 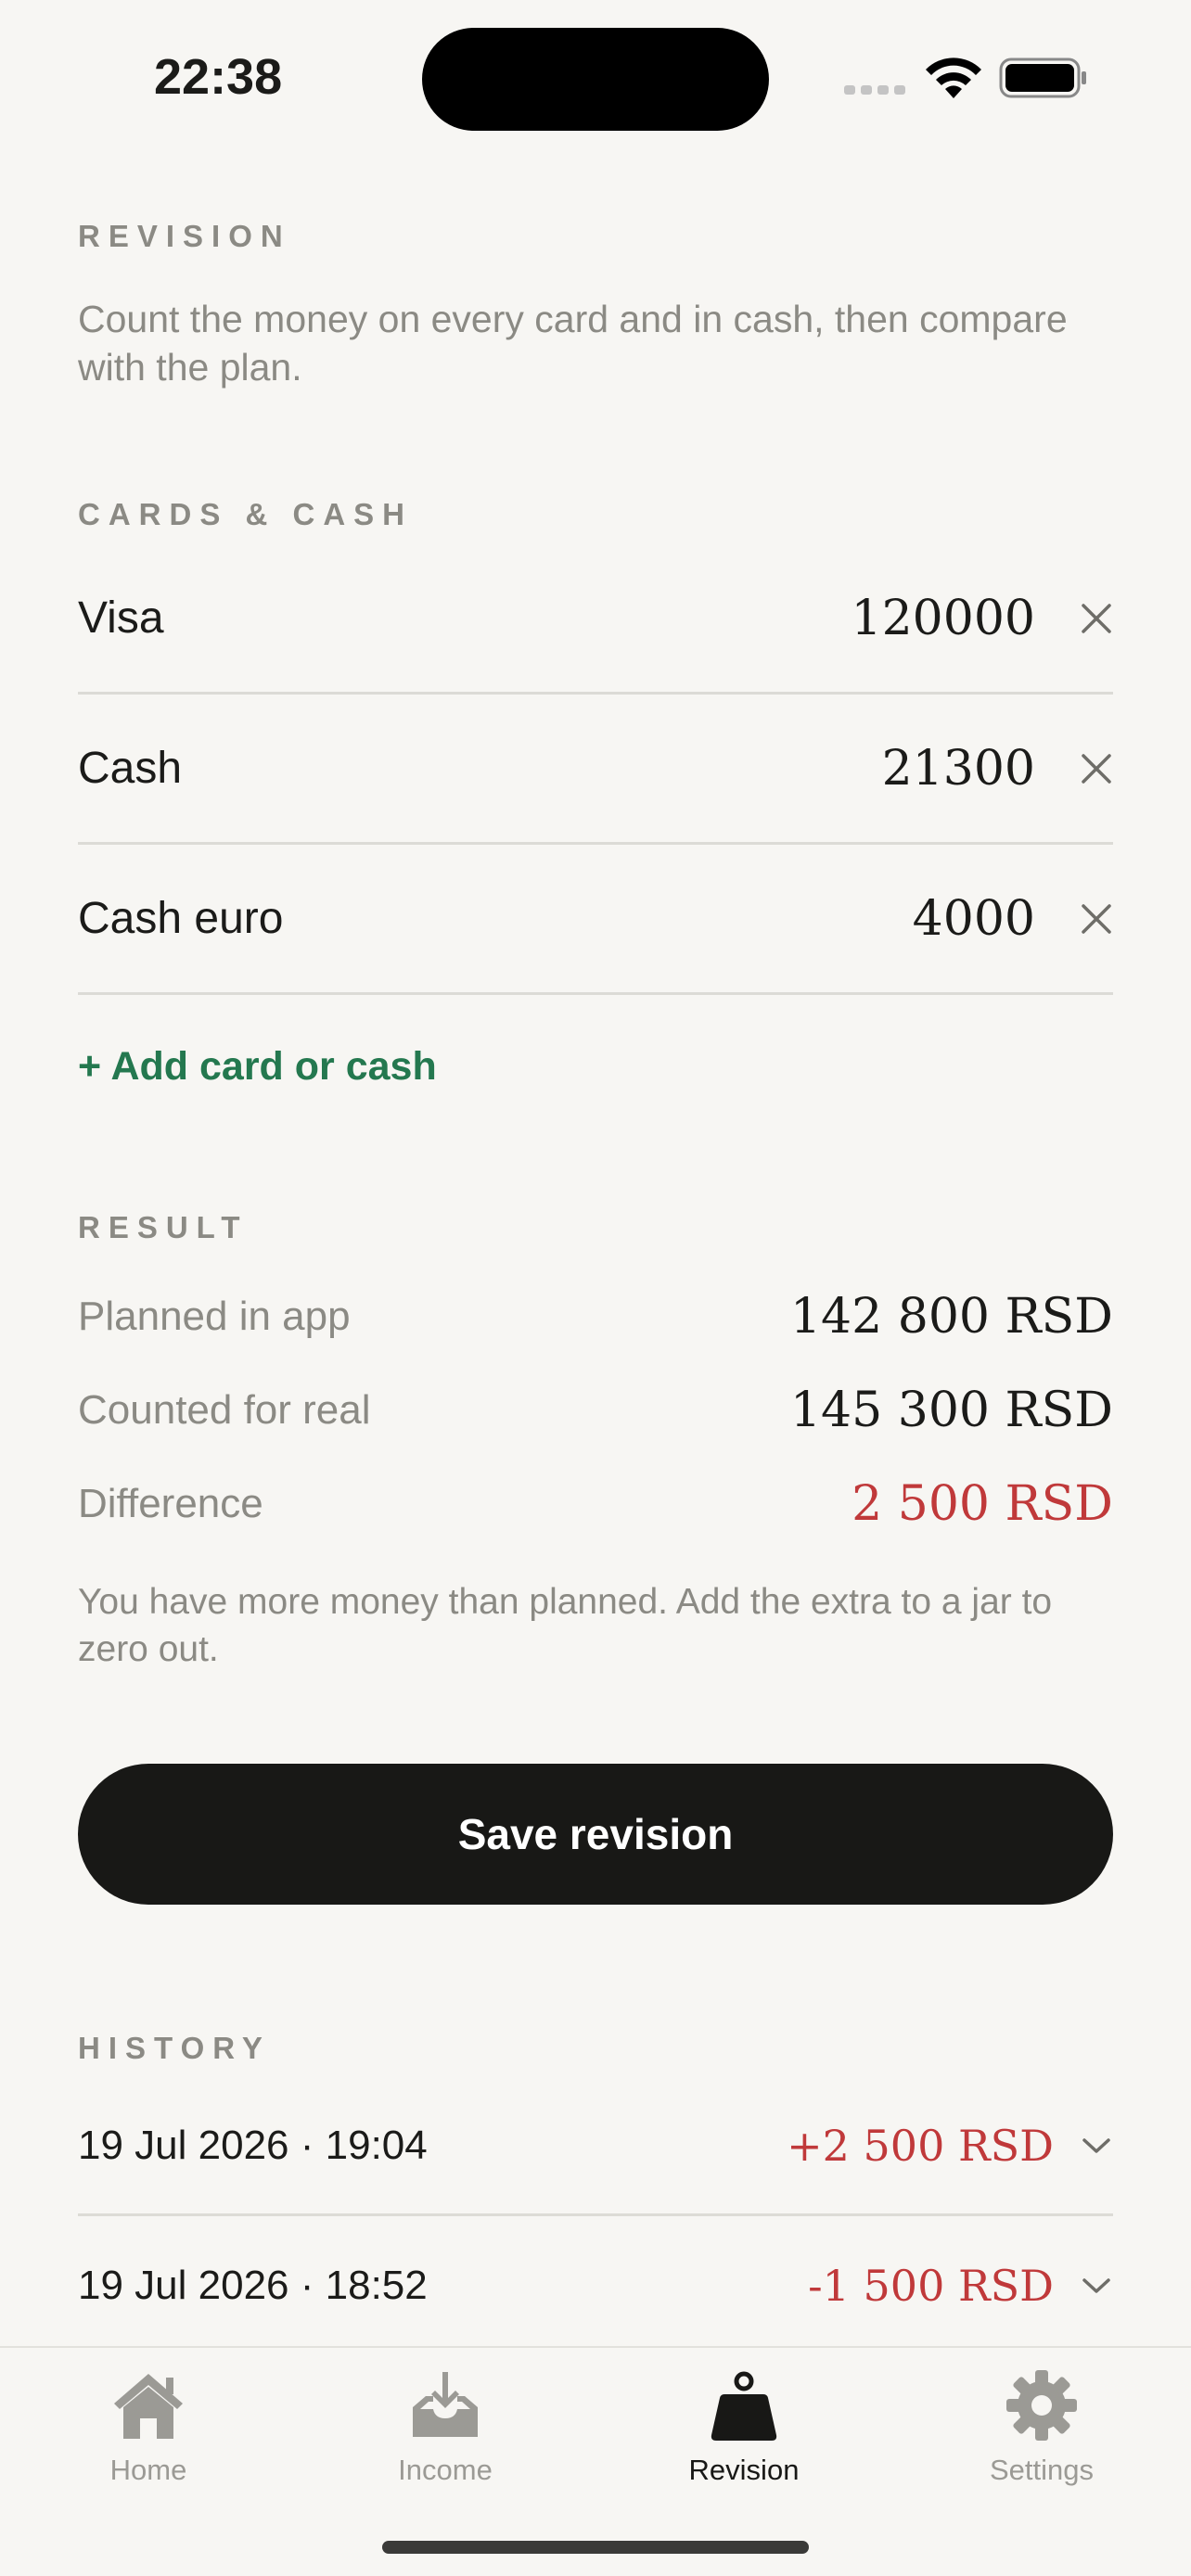 What do you see at coordinates (253, 2145) in the screenshot?
I see `history-date: 19 Jul 2026 · 19:04` at bounding box center [253, 2145].